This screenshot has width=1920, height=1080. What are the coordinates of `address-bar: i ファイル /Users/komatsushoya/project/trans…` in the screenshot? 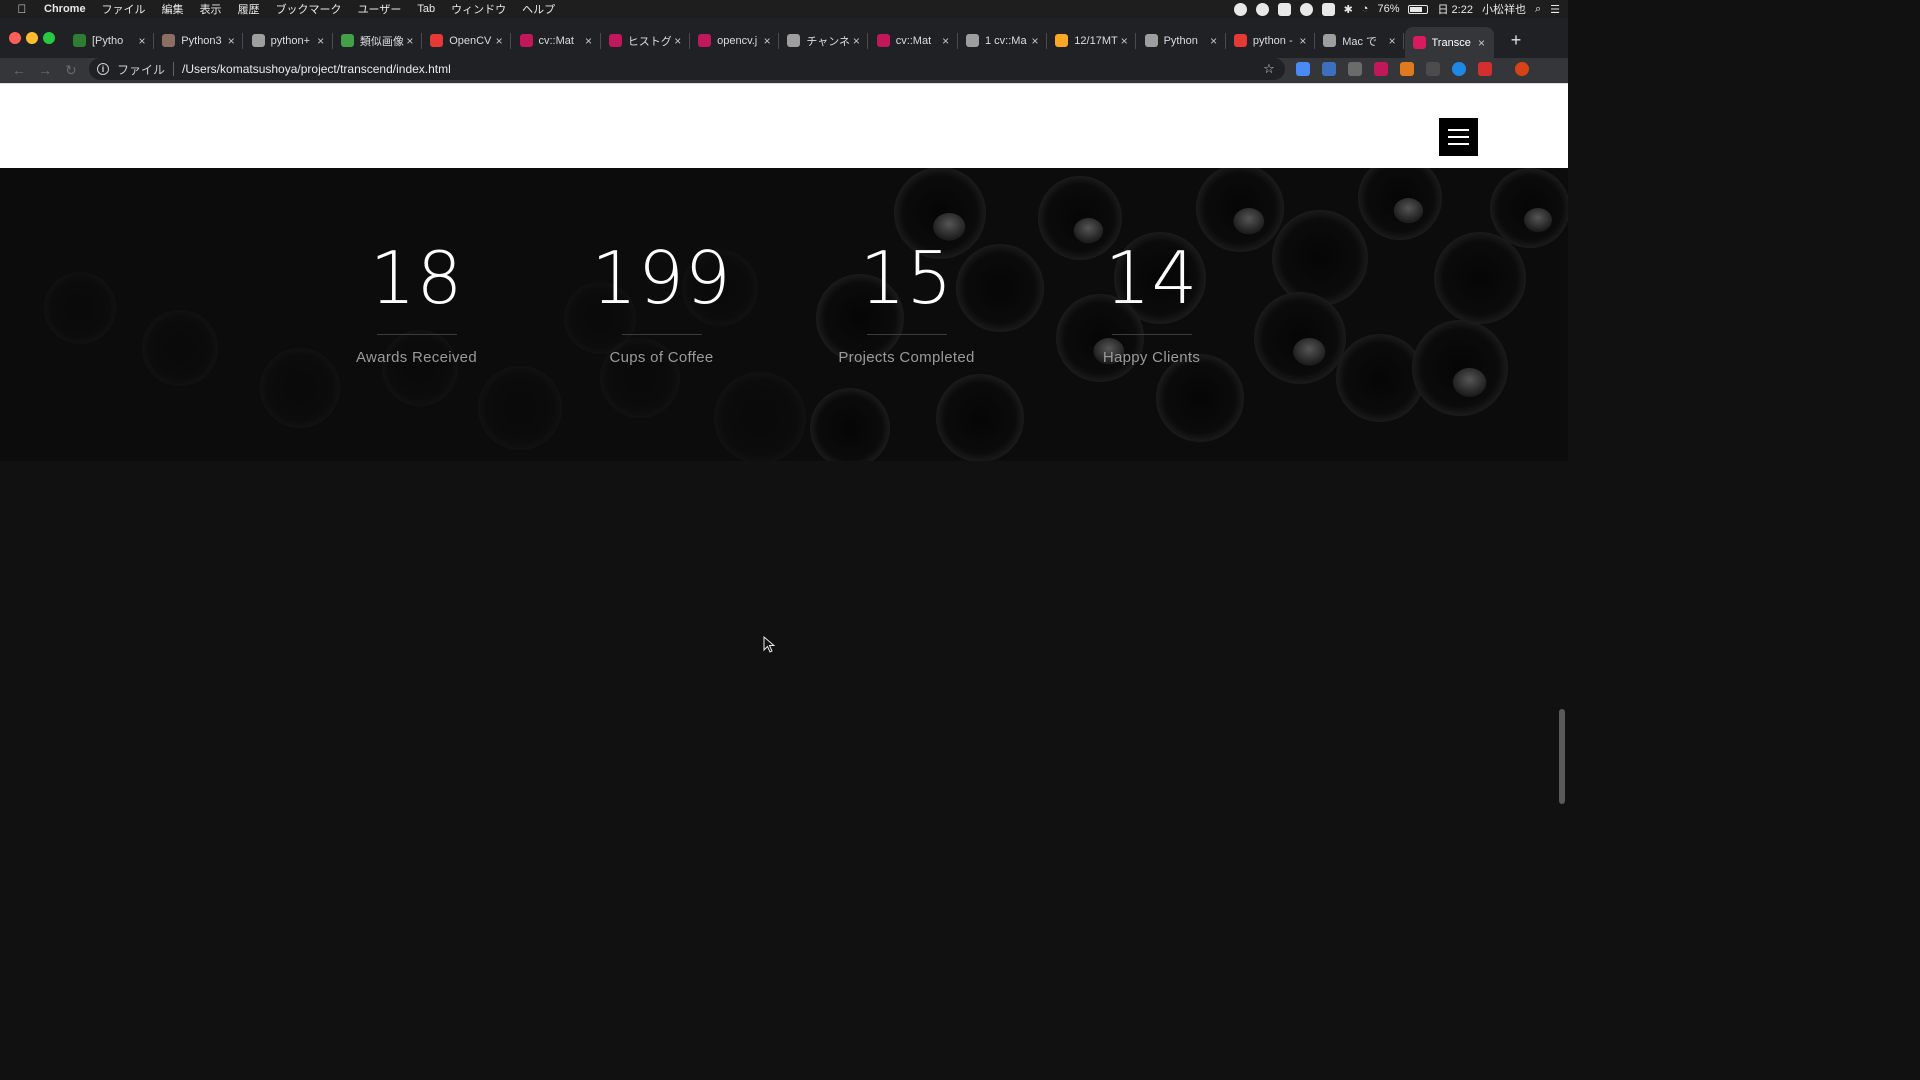 It's located at (687, 69).